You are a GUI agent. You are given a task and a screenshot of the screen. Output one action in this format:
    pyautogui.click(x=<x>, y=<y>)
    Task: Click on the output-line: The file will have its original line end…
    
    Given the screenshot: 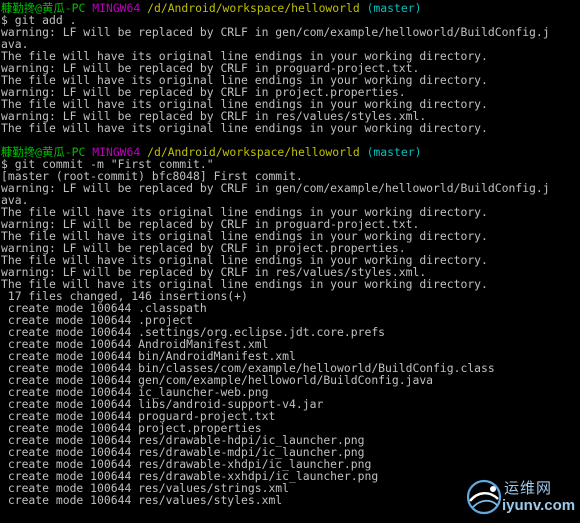 What is the action you would take?
    pyautogui.click(x=244, y=128)
    